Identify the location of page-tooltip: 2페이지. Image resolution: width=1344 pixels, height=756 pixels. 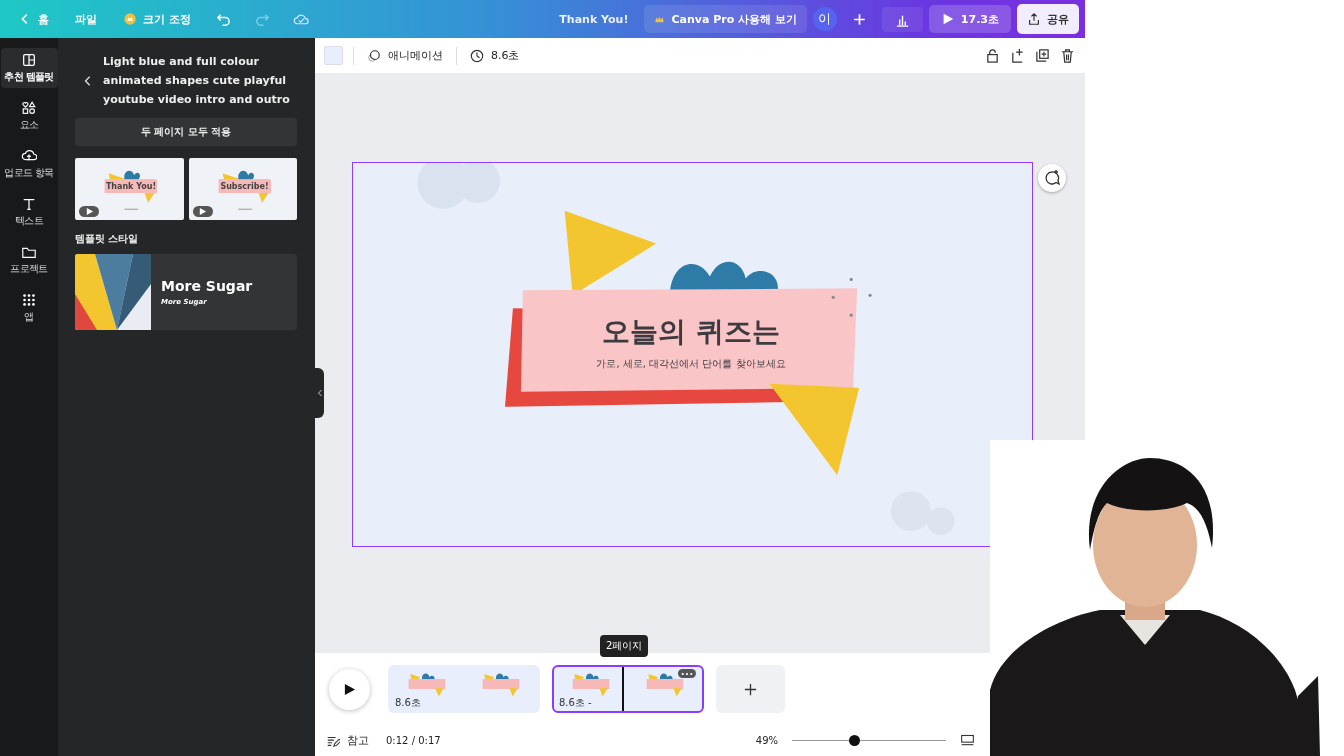
(624, 646).